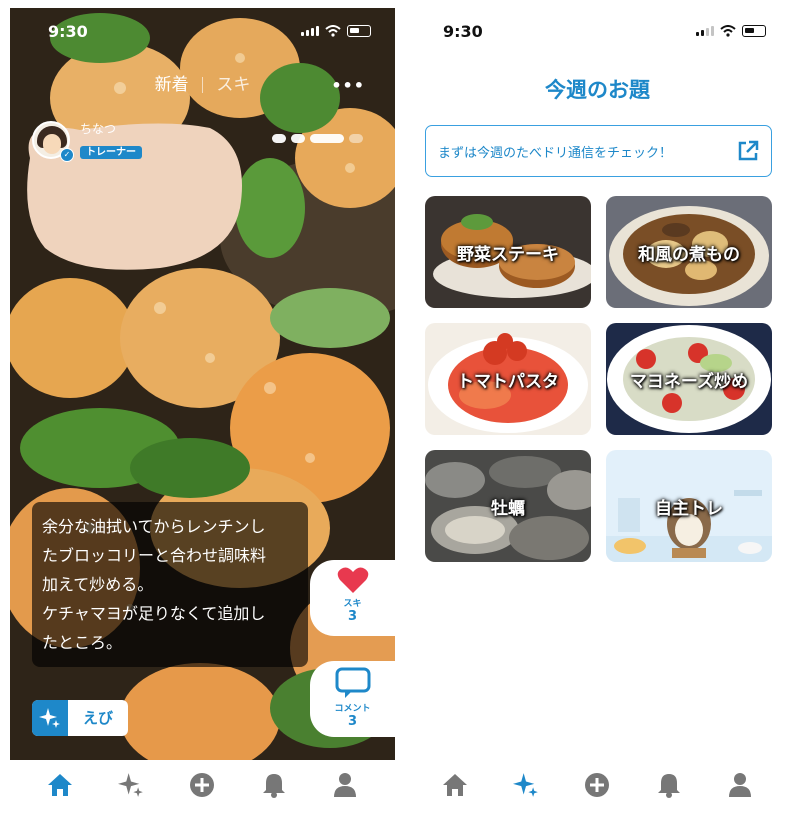 The height and width of the screenshot is (817, 800). I want to click on caption-line: たところ。, so click(82, 642).